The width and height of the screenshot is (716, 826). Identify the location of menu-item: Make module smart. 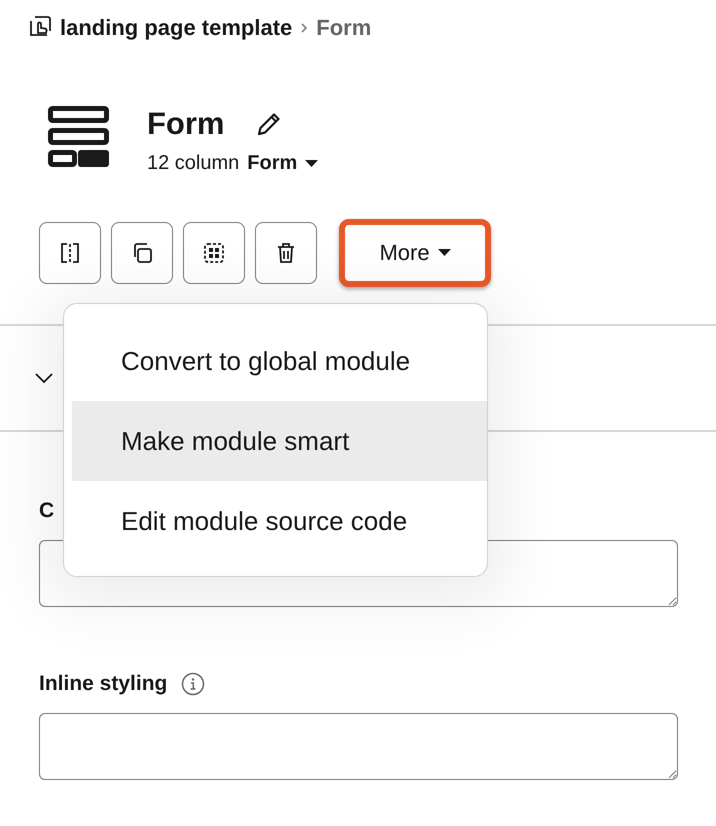
(279, 441).